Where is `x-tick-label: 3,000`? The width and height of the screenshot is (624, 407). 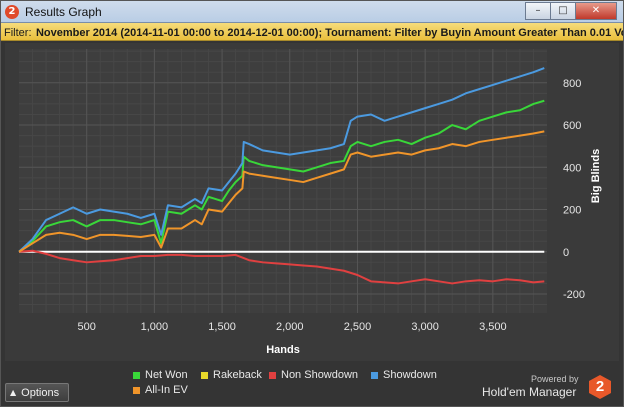 x-tick-label: 3,000 is located at coordinates (425, 327).